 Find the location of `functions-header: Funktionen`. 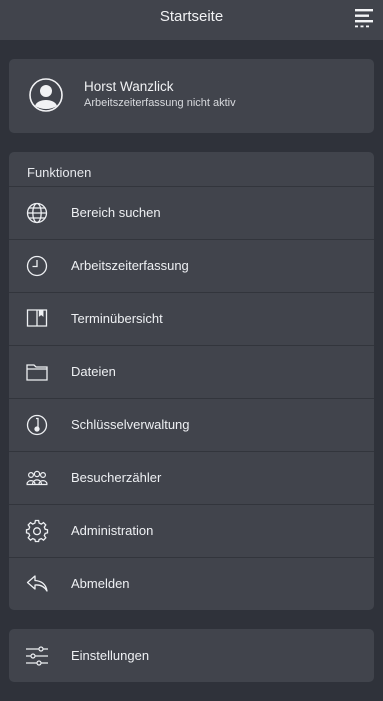

functions-header: Funktionen is located at coordinates (59, 172).